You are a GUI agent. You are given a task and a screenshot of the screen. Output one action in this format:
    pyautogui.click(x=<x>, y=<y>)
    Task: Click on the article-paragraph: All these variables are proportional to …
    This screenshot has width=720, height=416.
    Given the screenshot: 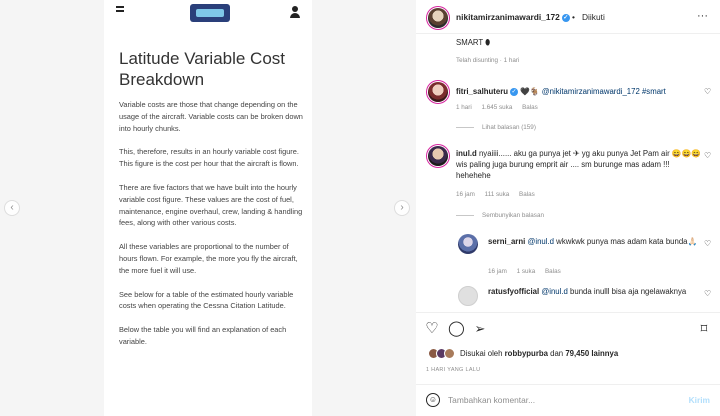 What is the action you would take?
    pyautogui.click(x=208, y=258)
    